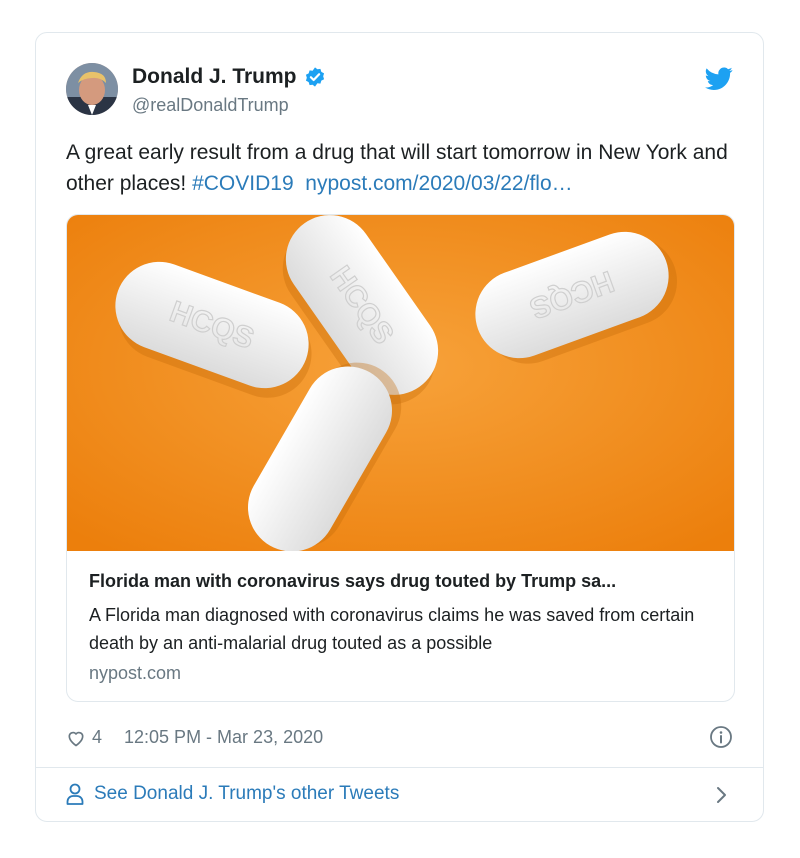 The image size is (800, 858). What do you see at coordinates (135, 673) in the screenshot?
I see `article-domain: nypost.com` at bounding box center [135, 673].